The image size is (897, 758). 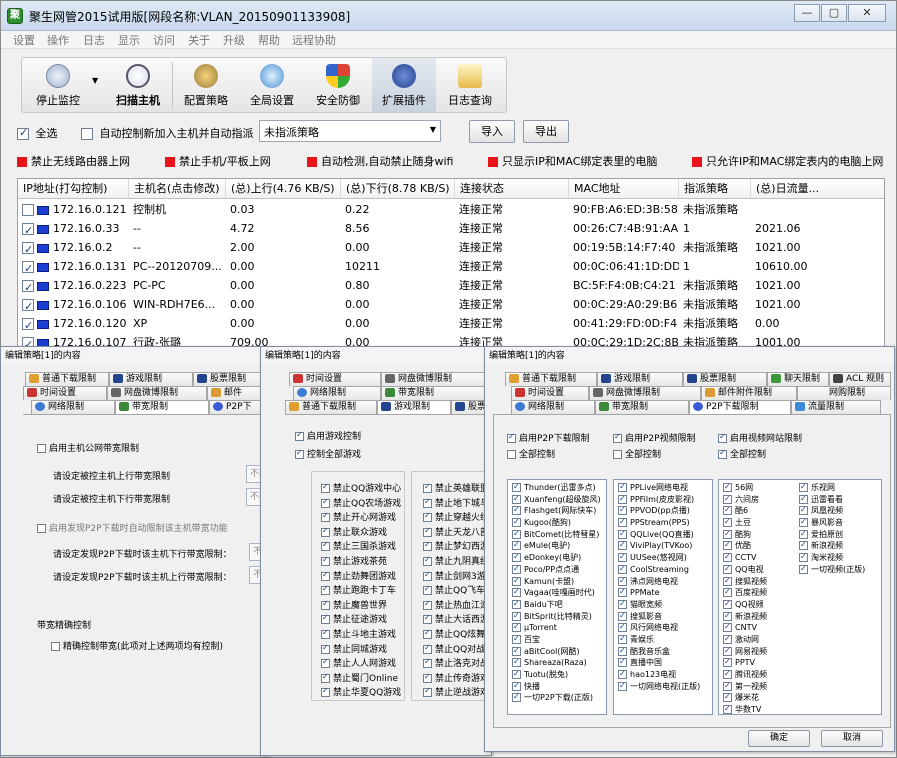 What do you see at coordinates (361, 502) in the screenshot?
I see `game-checkbox: 禁止QQ农场游戏` at bounding box center [361, 502].